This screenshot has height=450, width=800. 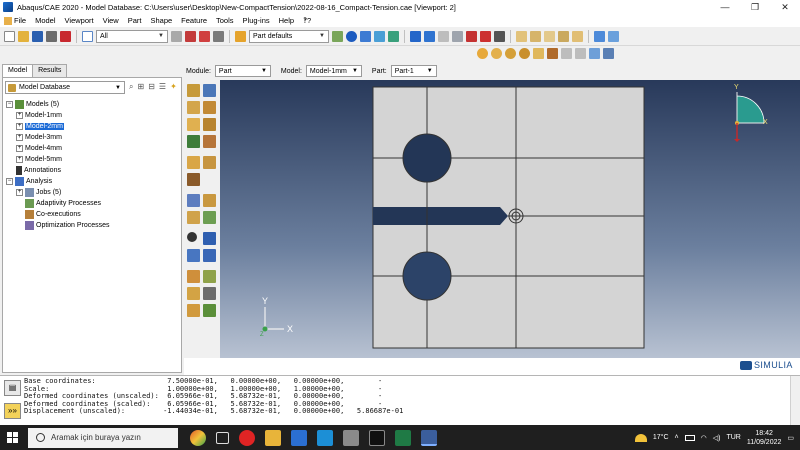 I want to click on volume-icon: ◁), so click(x=717, y=438).